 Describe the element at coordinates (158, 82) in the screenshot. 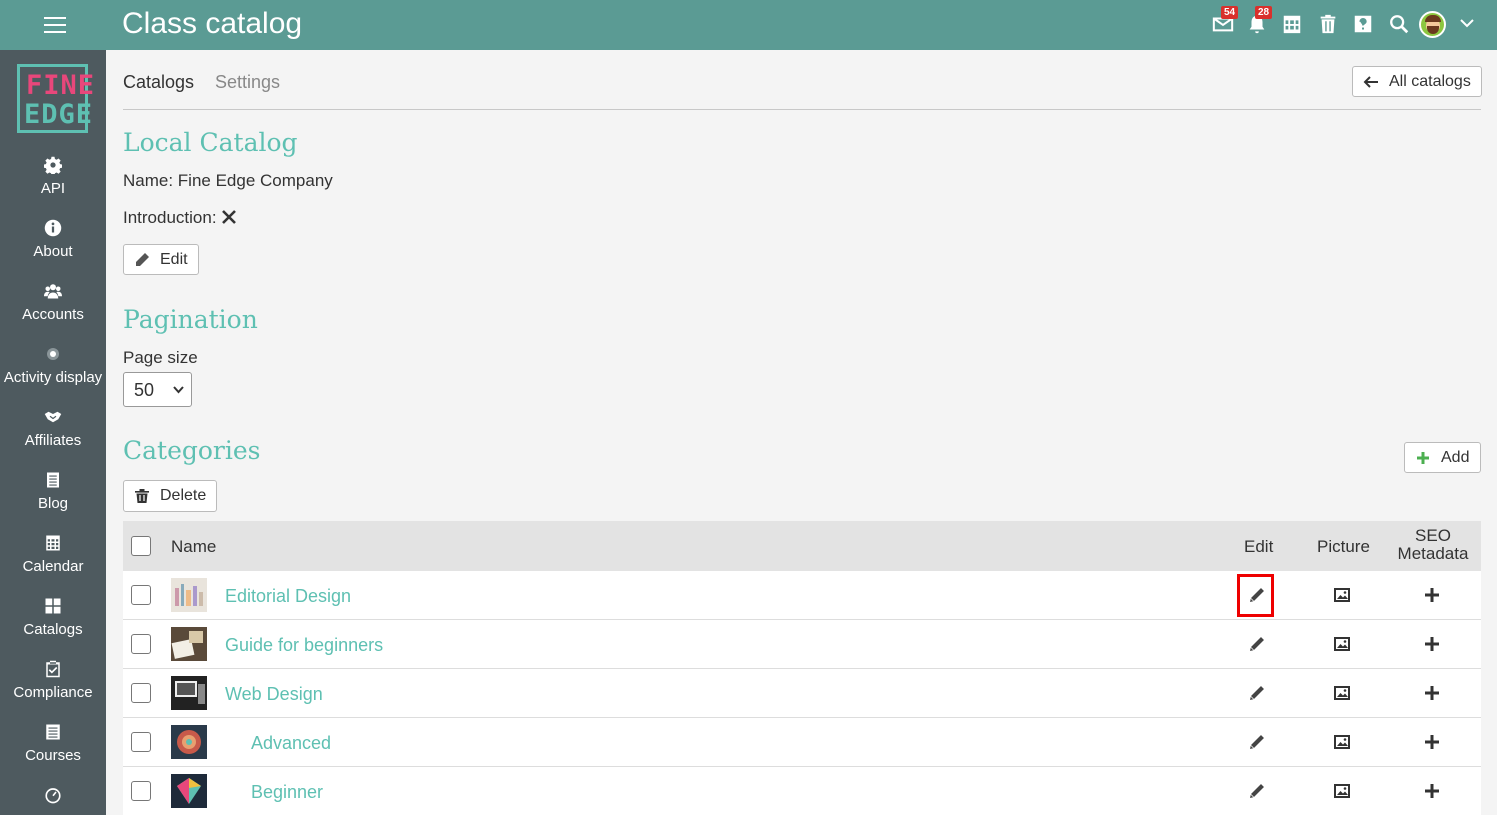

I see `tab-catalogs: Catalogs` at that location.